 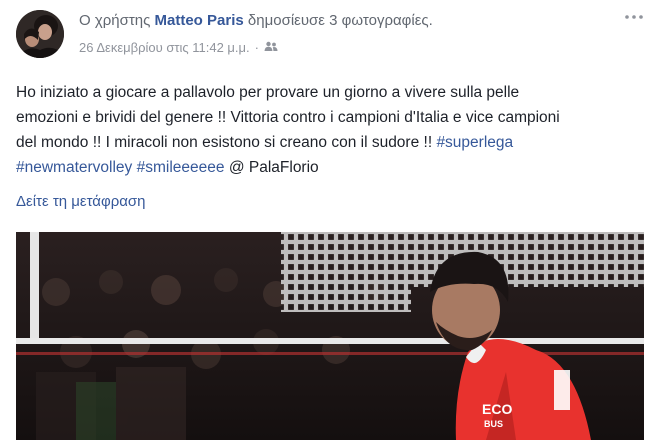 What do you see at coordinates (181, 167) in the screenshot?
I see `hashtag-link: #smileeeeee` at bounding box center [181, 167].